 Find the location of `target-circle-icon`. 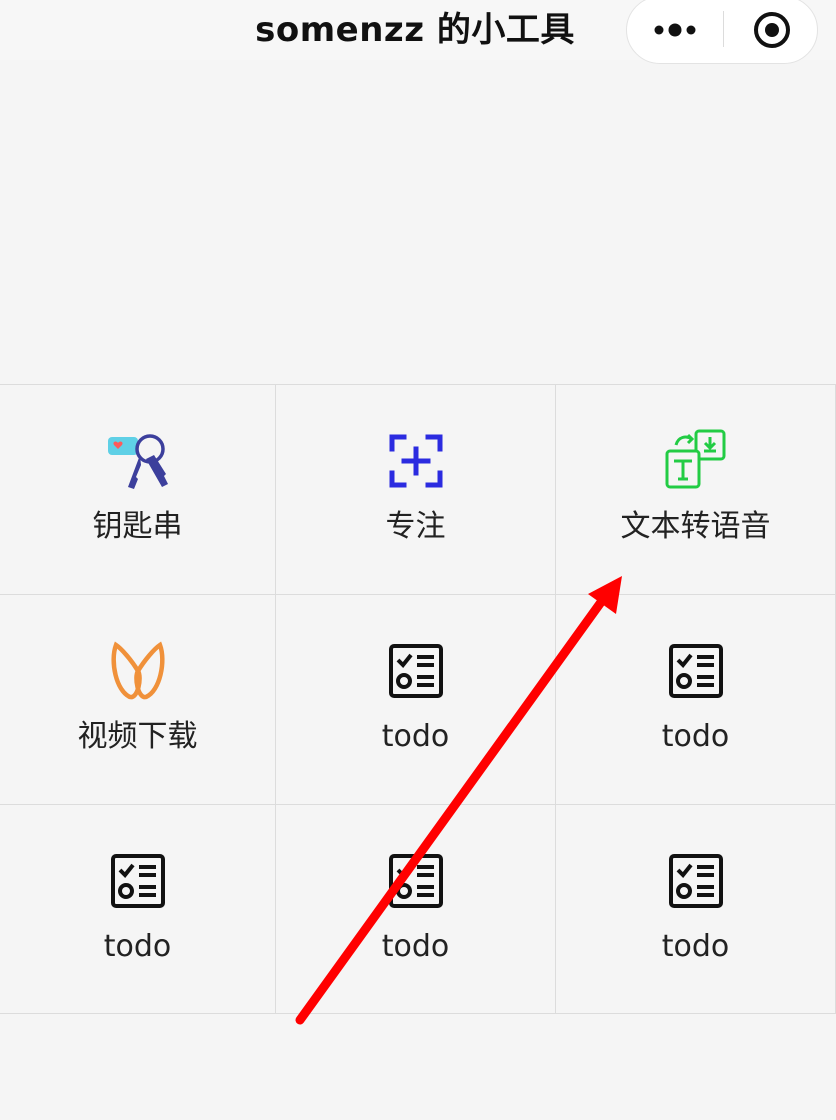

target-circle-icon is located at coordinates (771, 30).